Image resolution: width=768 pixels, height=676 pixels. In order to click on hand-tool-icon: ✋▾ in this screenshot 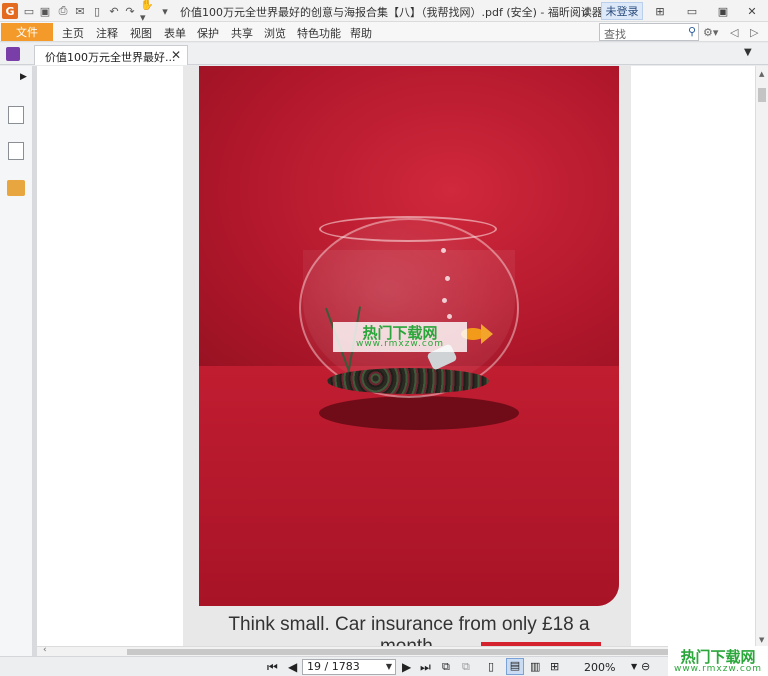, I will do `click(149, 12)`.